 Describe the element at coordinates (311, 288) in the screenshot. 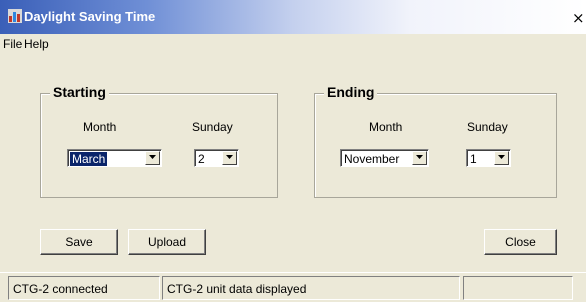

I see `status-message: CTG-2 unit data displayed` at that location.